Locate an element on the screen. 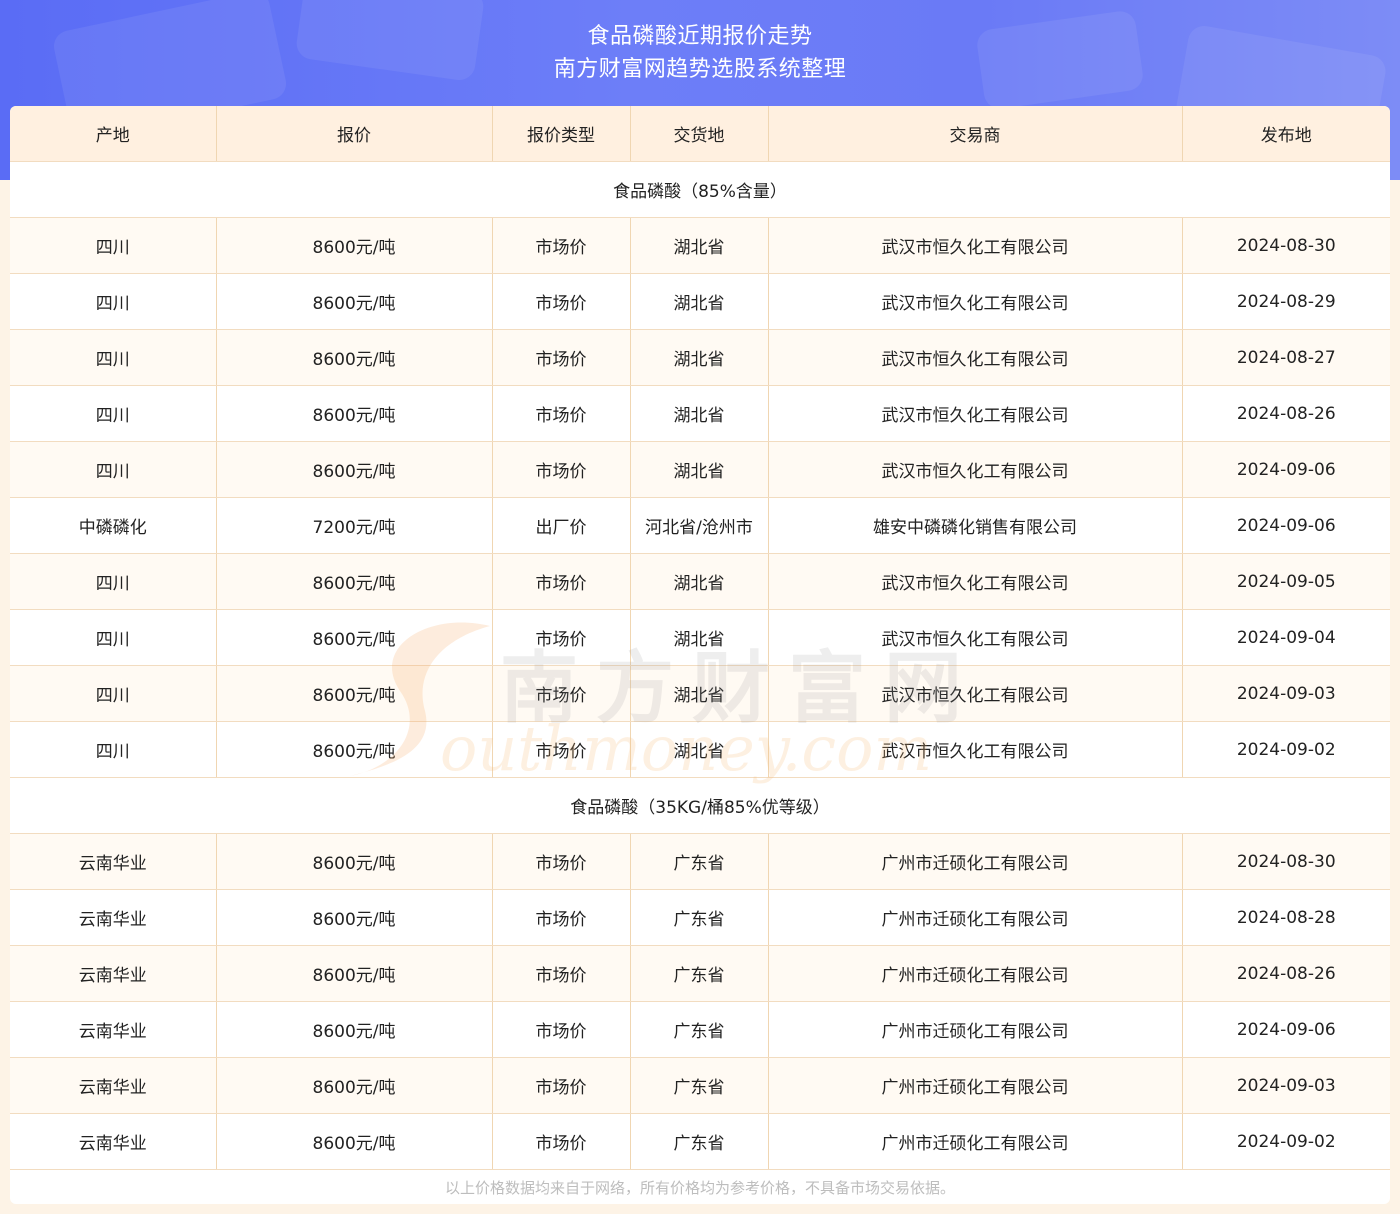 This screenshot has width=1400, height=1214. column-header: 交易商 is located at coordinates (975, 134).